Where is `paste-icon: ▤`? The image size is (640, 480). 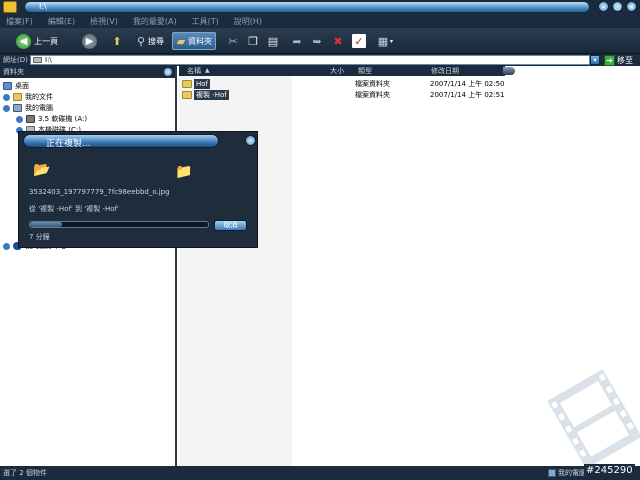 paste-icon: ▤ is located at coordinates (273, 41).